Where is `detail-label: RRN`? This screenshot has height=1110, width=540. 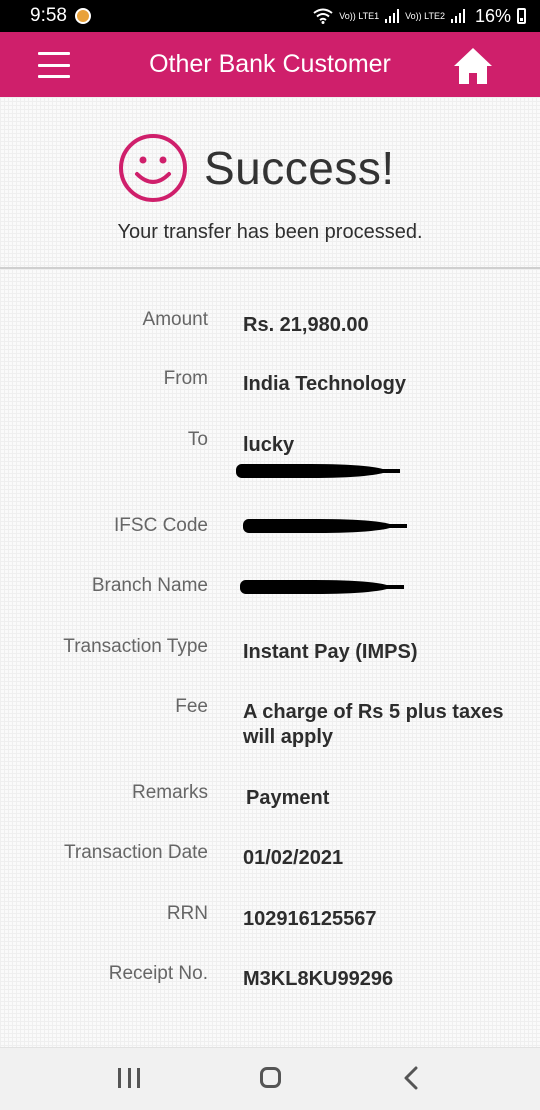 detail-label: RRN is located at coordinates (187, 913).